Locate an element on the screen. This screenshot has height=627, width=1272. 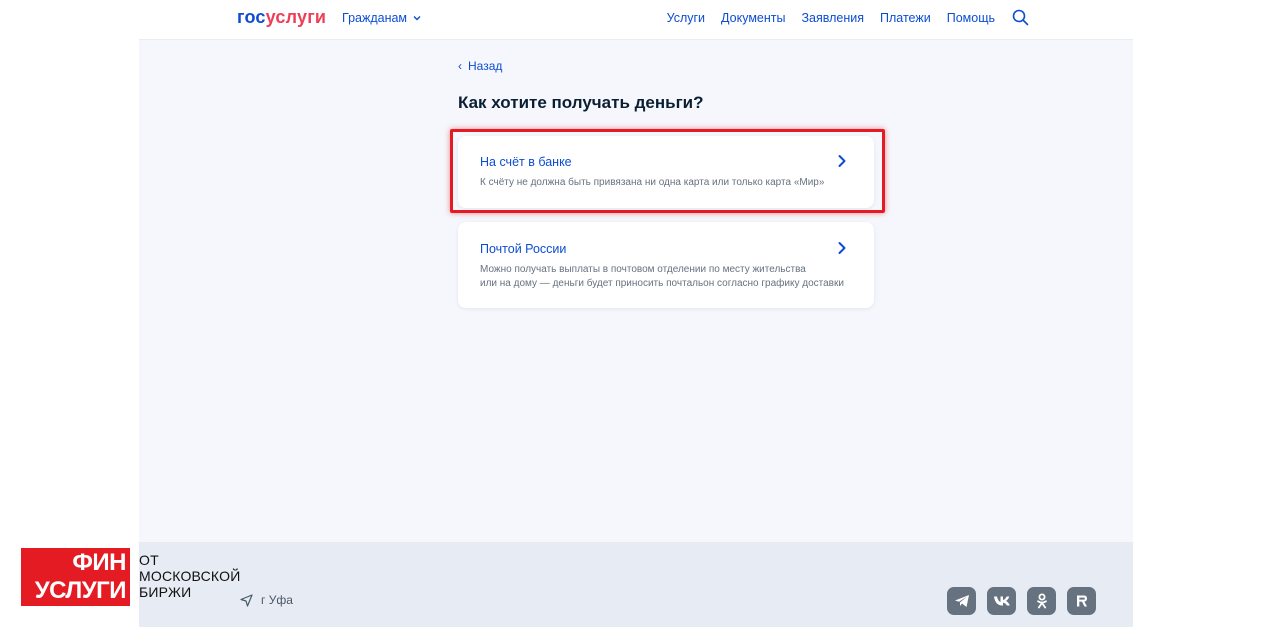
gosuslugi-logo: госуслуги is located at coordinates (281, 17).